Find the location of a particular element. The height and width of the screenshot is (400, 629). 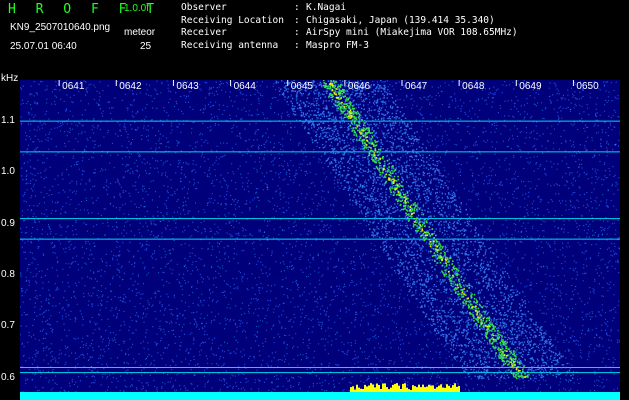

y-tick-label: 0.6 is located at coordinates (8, 377).